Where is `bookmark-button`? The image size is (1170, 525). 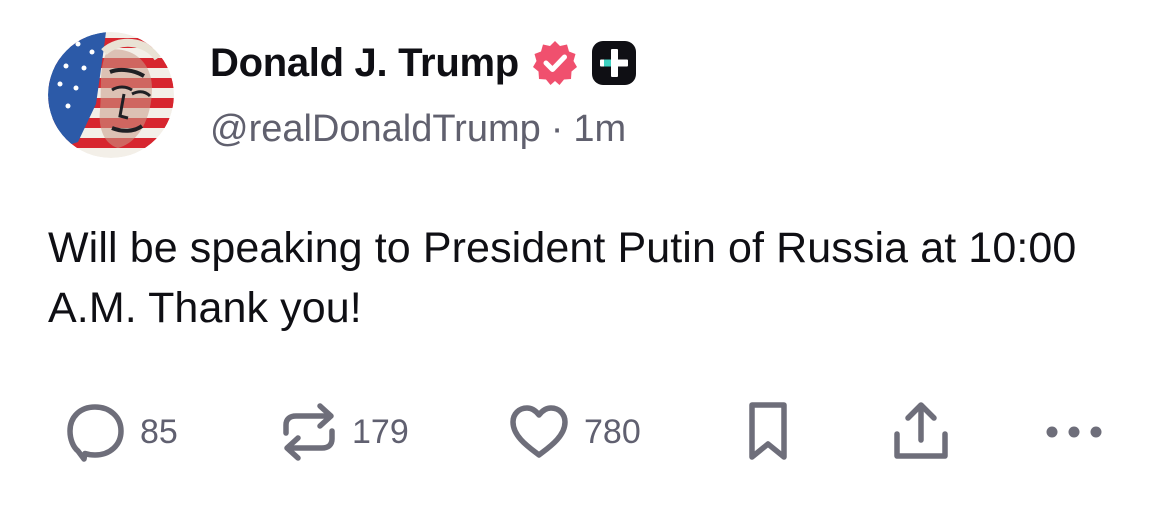 bookmark-button is located at coordinates (768, 432).